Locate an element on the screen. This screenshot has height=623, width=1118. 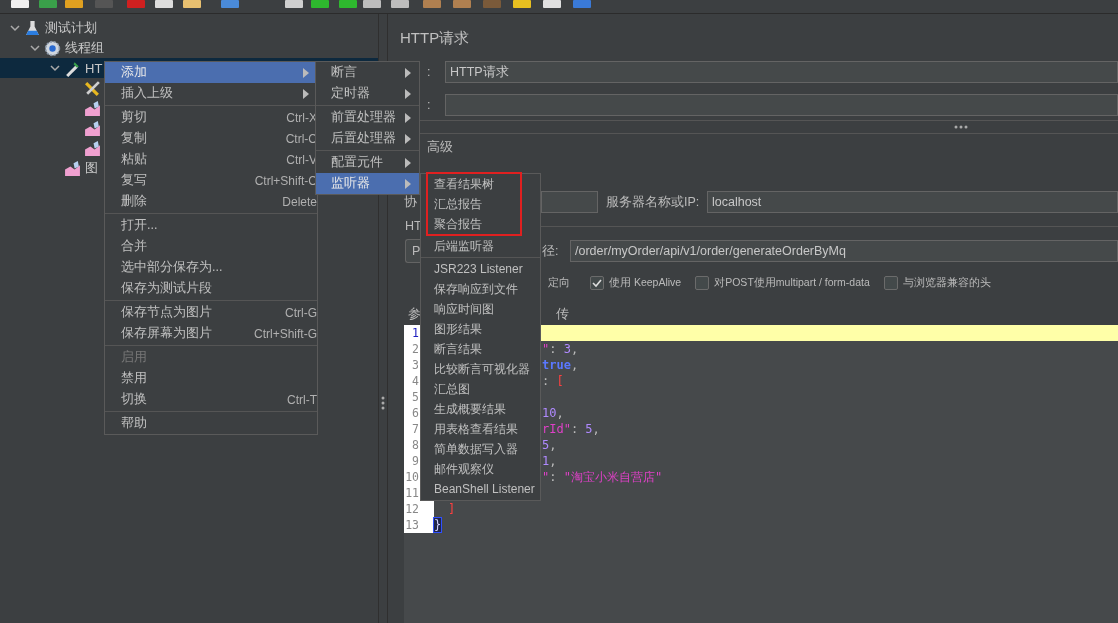
panel-title: HTTP请求 is located at coordinates (435, 38).